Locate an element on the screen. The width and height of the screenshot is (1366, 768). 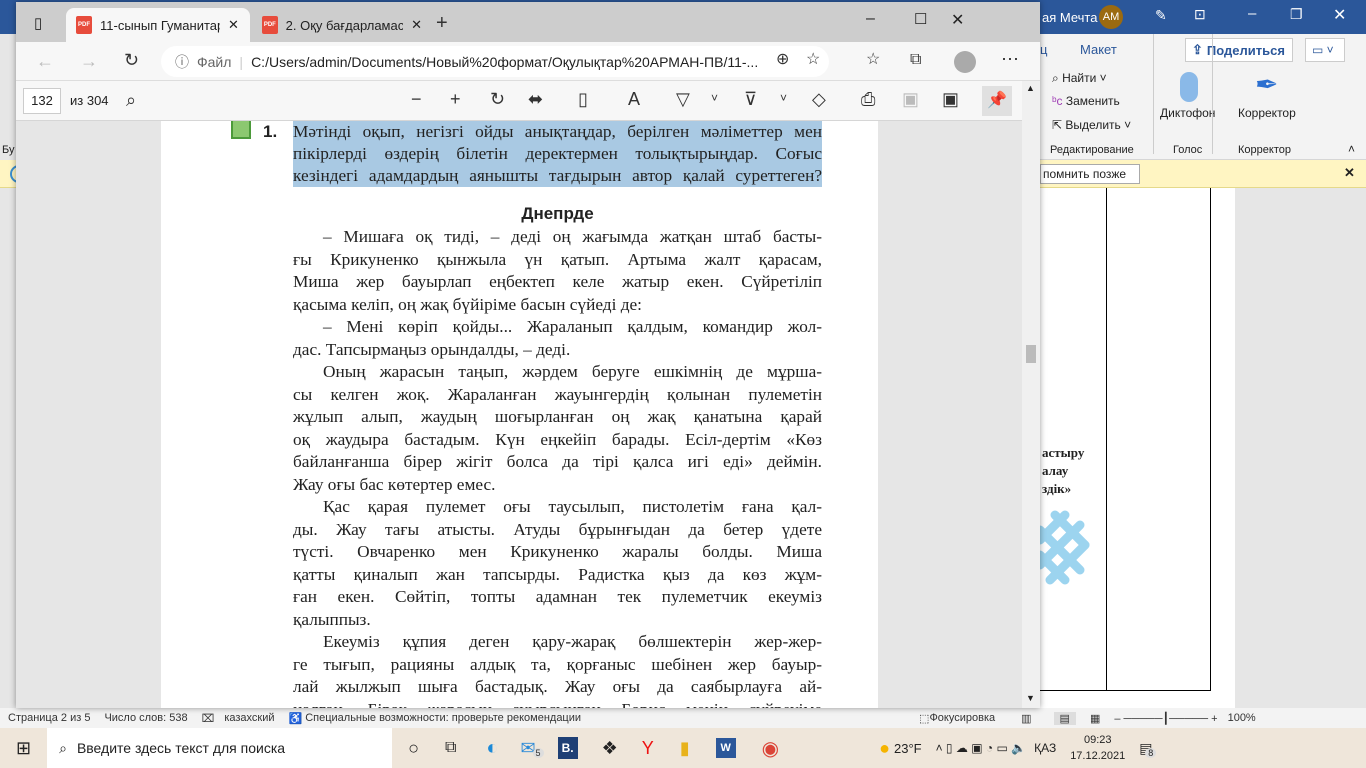
ribbon-display-icon: ⊡ is located at coordinates (1200, 14).